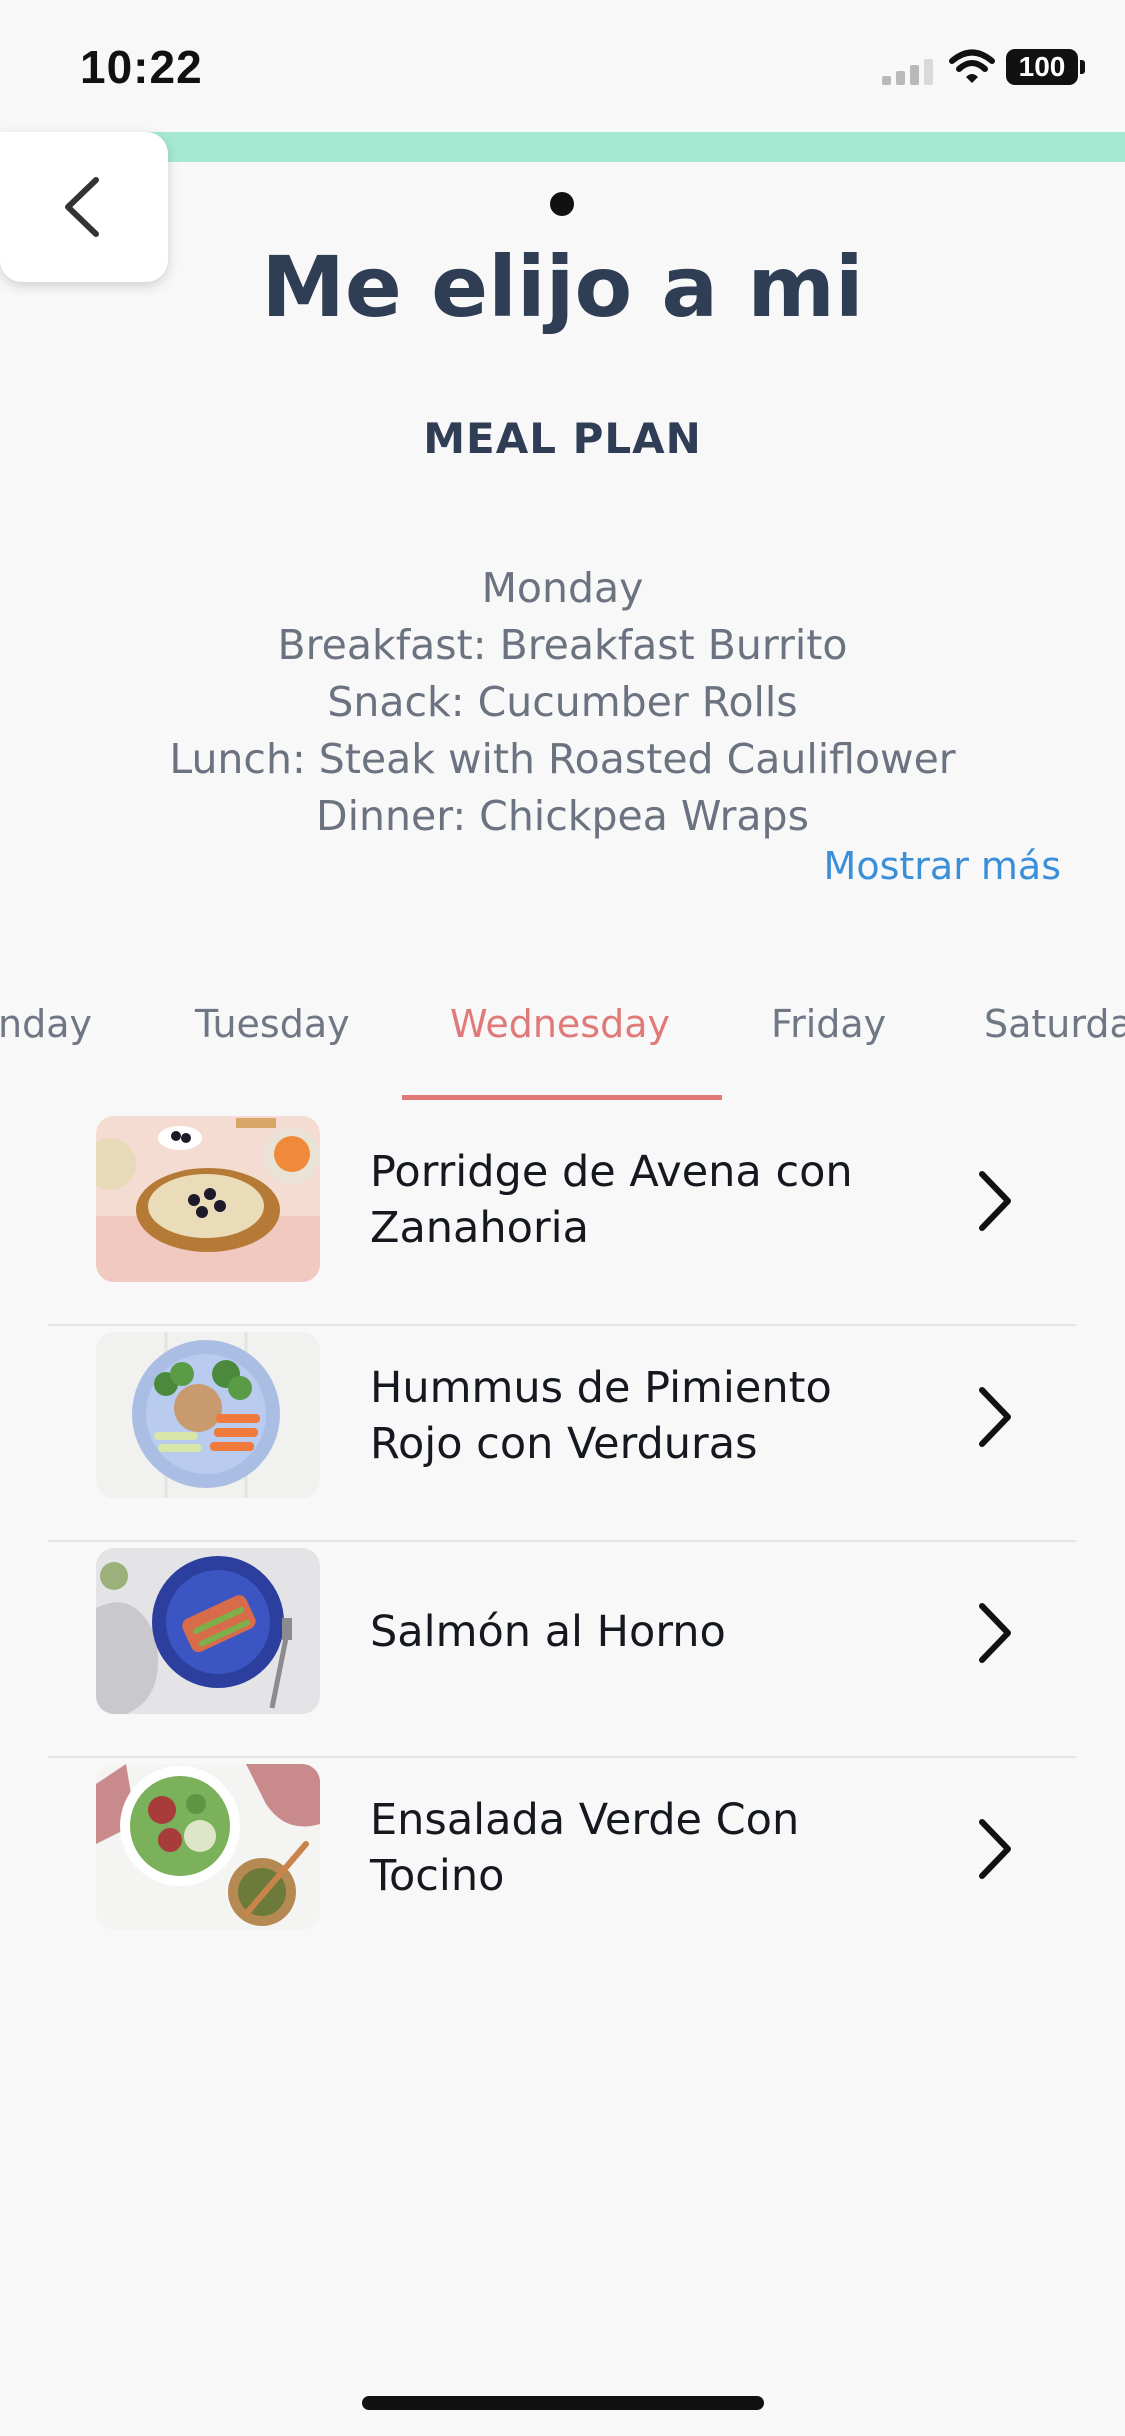  I want to click on tab-friday: Friday, so click(828, 1024).